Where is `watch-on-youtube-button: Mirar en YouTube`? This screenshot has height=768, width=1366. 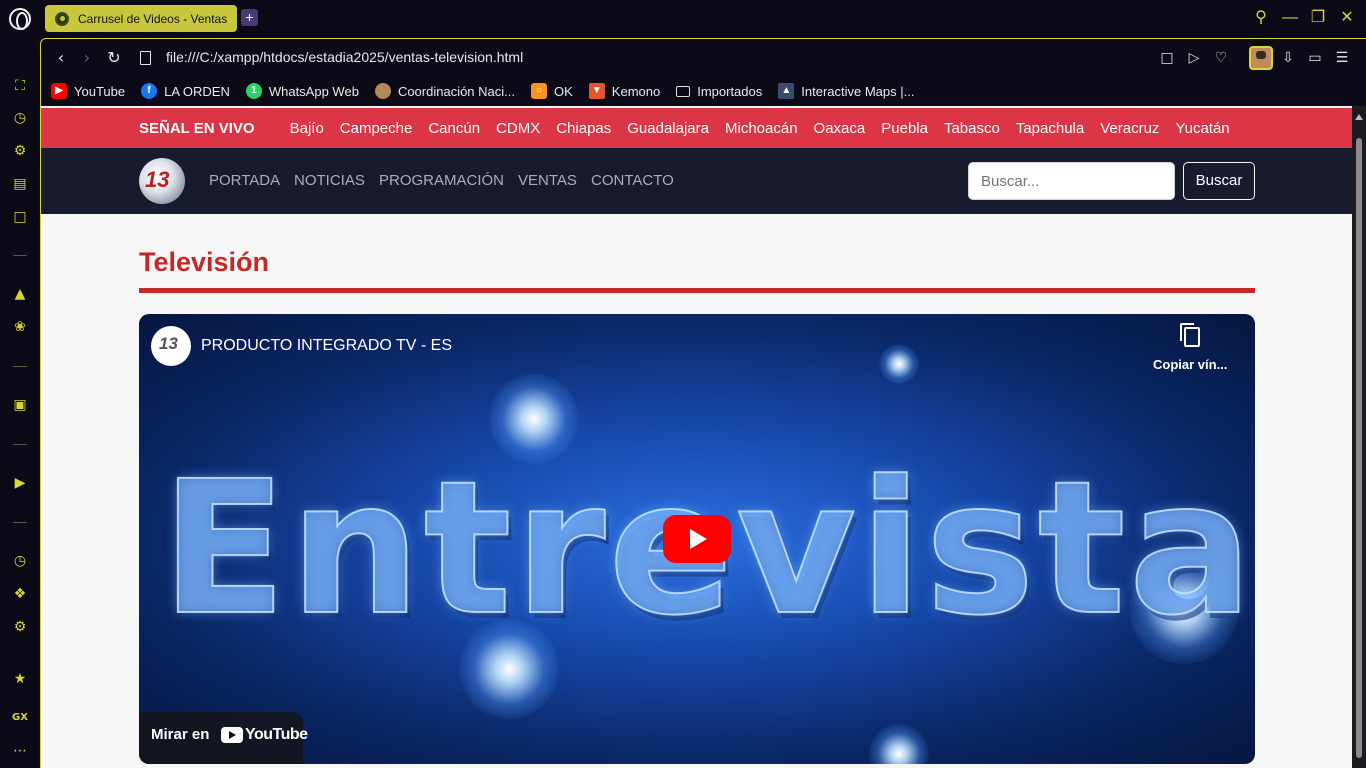 watch-on-youtube-button: Mirar en YouTube is located at coordinates (223, 738).